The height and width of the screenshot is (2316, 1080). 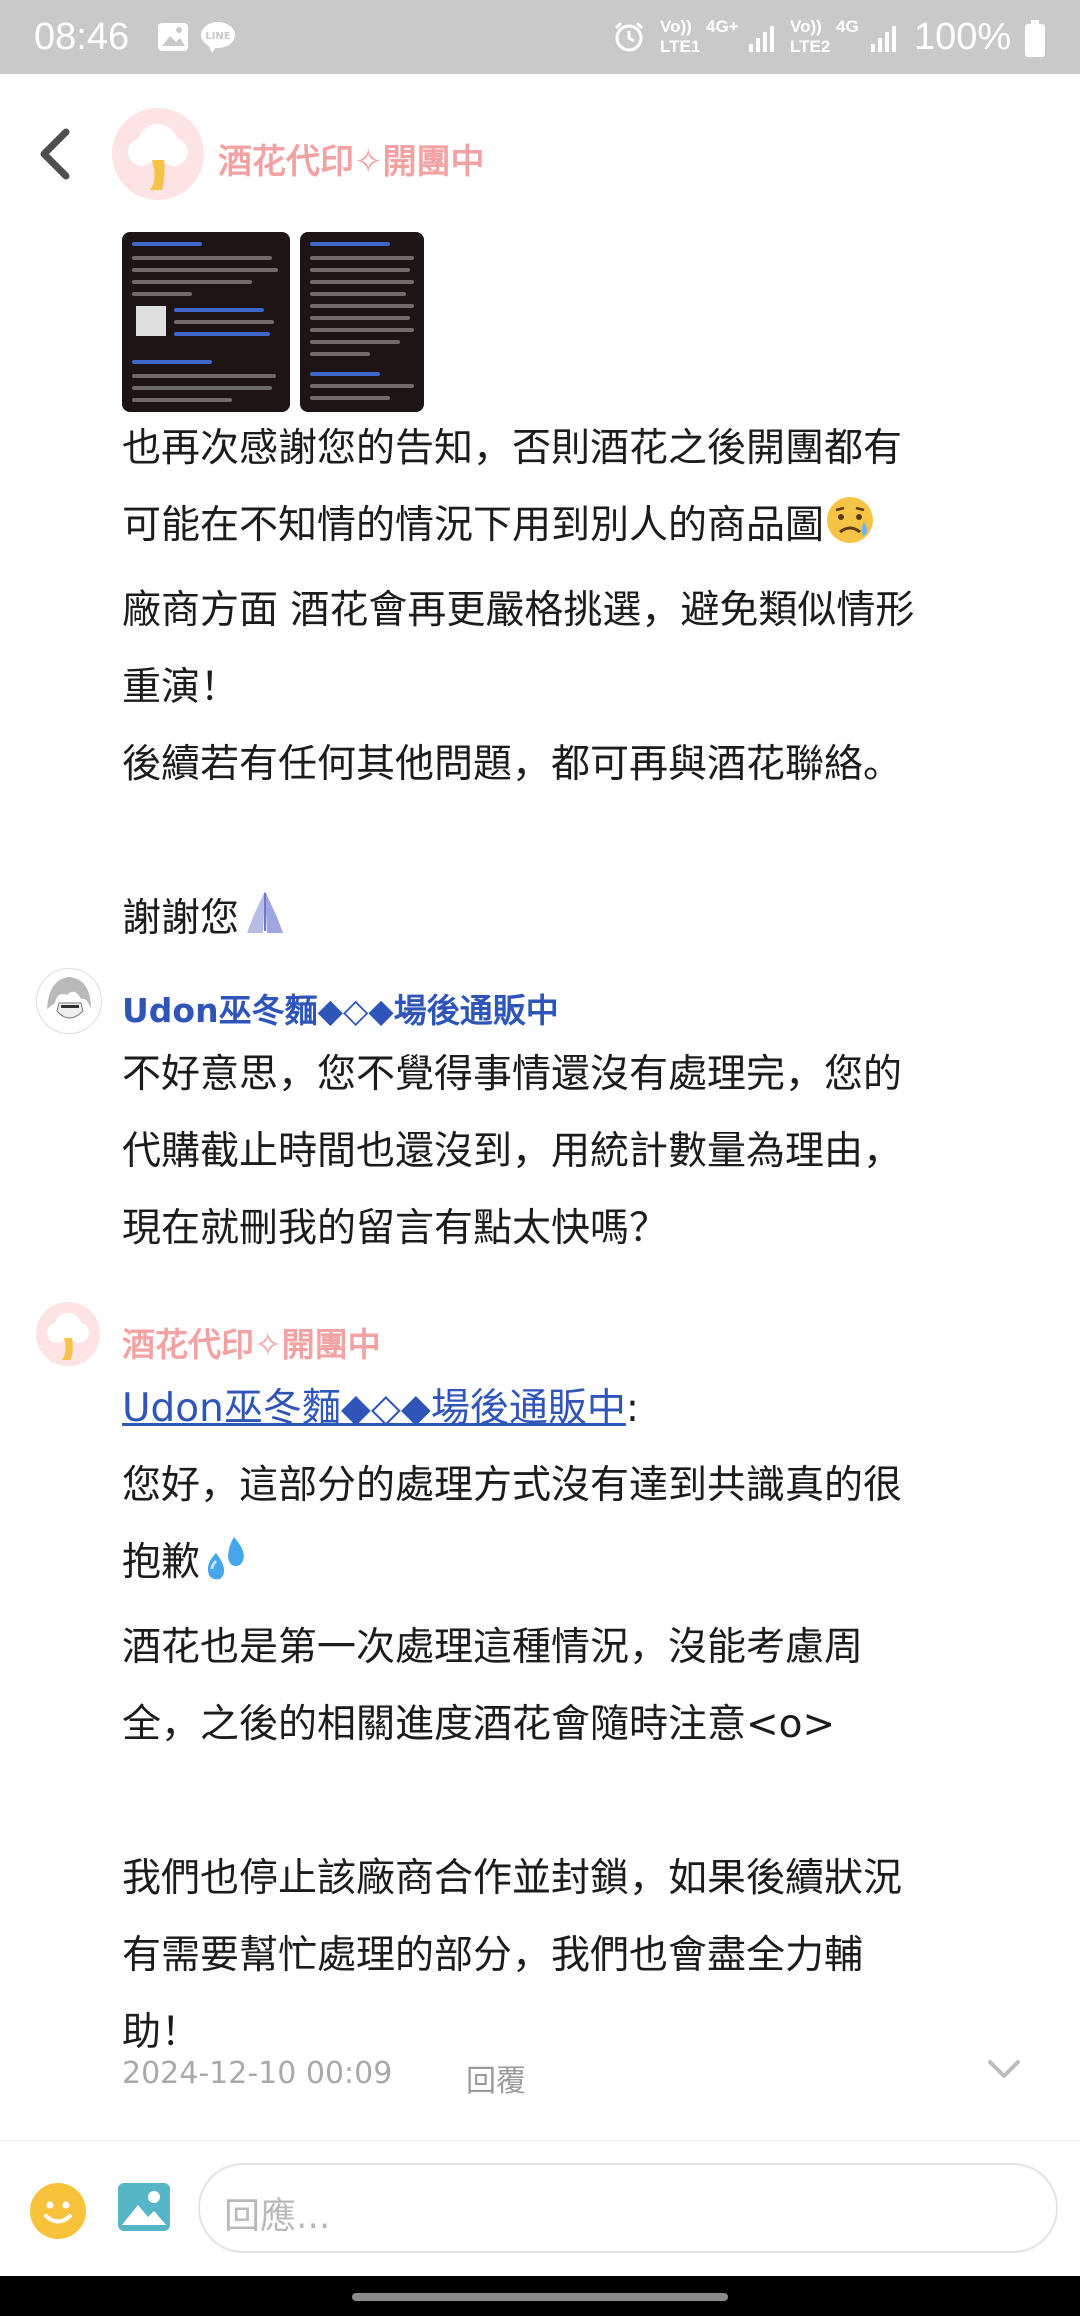 What do you see at coordinates (1035, 38) in the screenshot?
I see `battery-icon` at bounding box center [1035, 38].